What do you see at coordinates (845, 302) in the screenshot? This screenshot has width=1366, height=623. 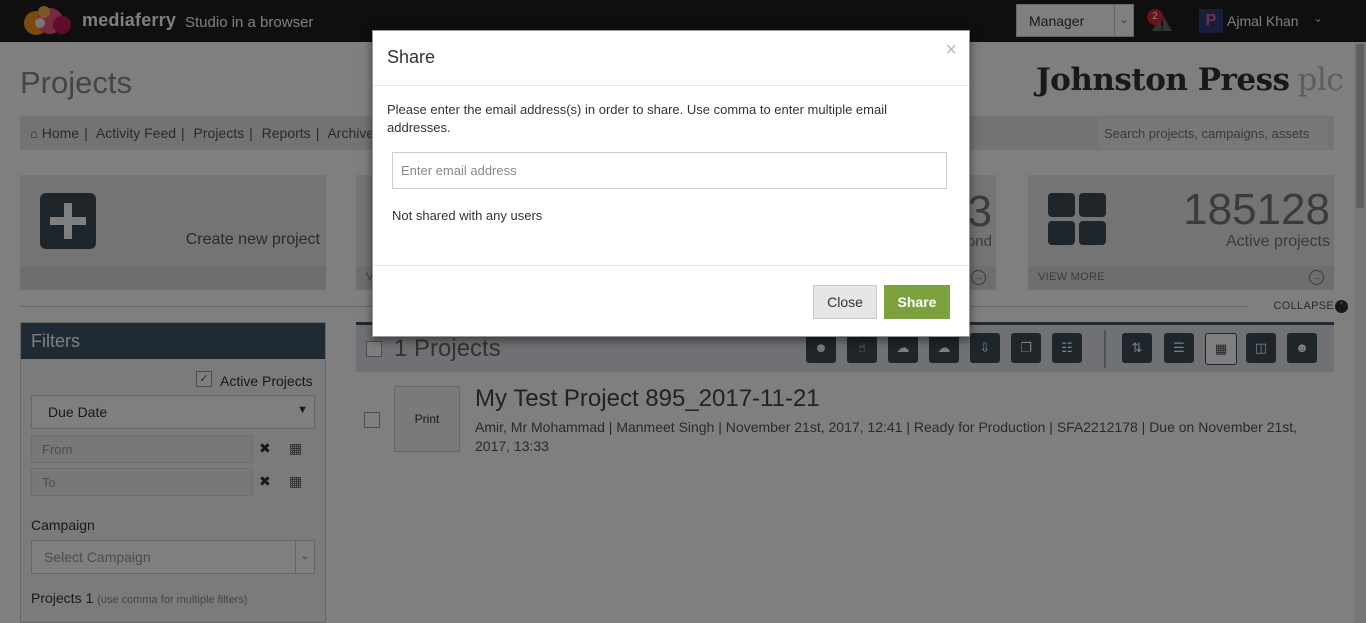 I see `close-button: Close` at bounding box center [845, 302].